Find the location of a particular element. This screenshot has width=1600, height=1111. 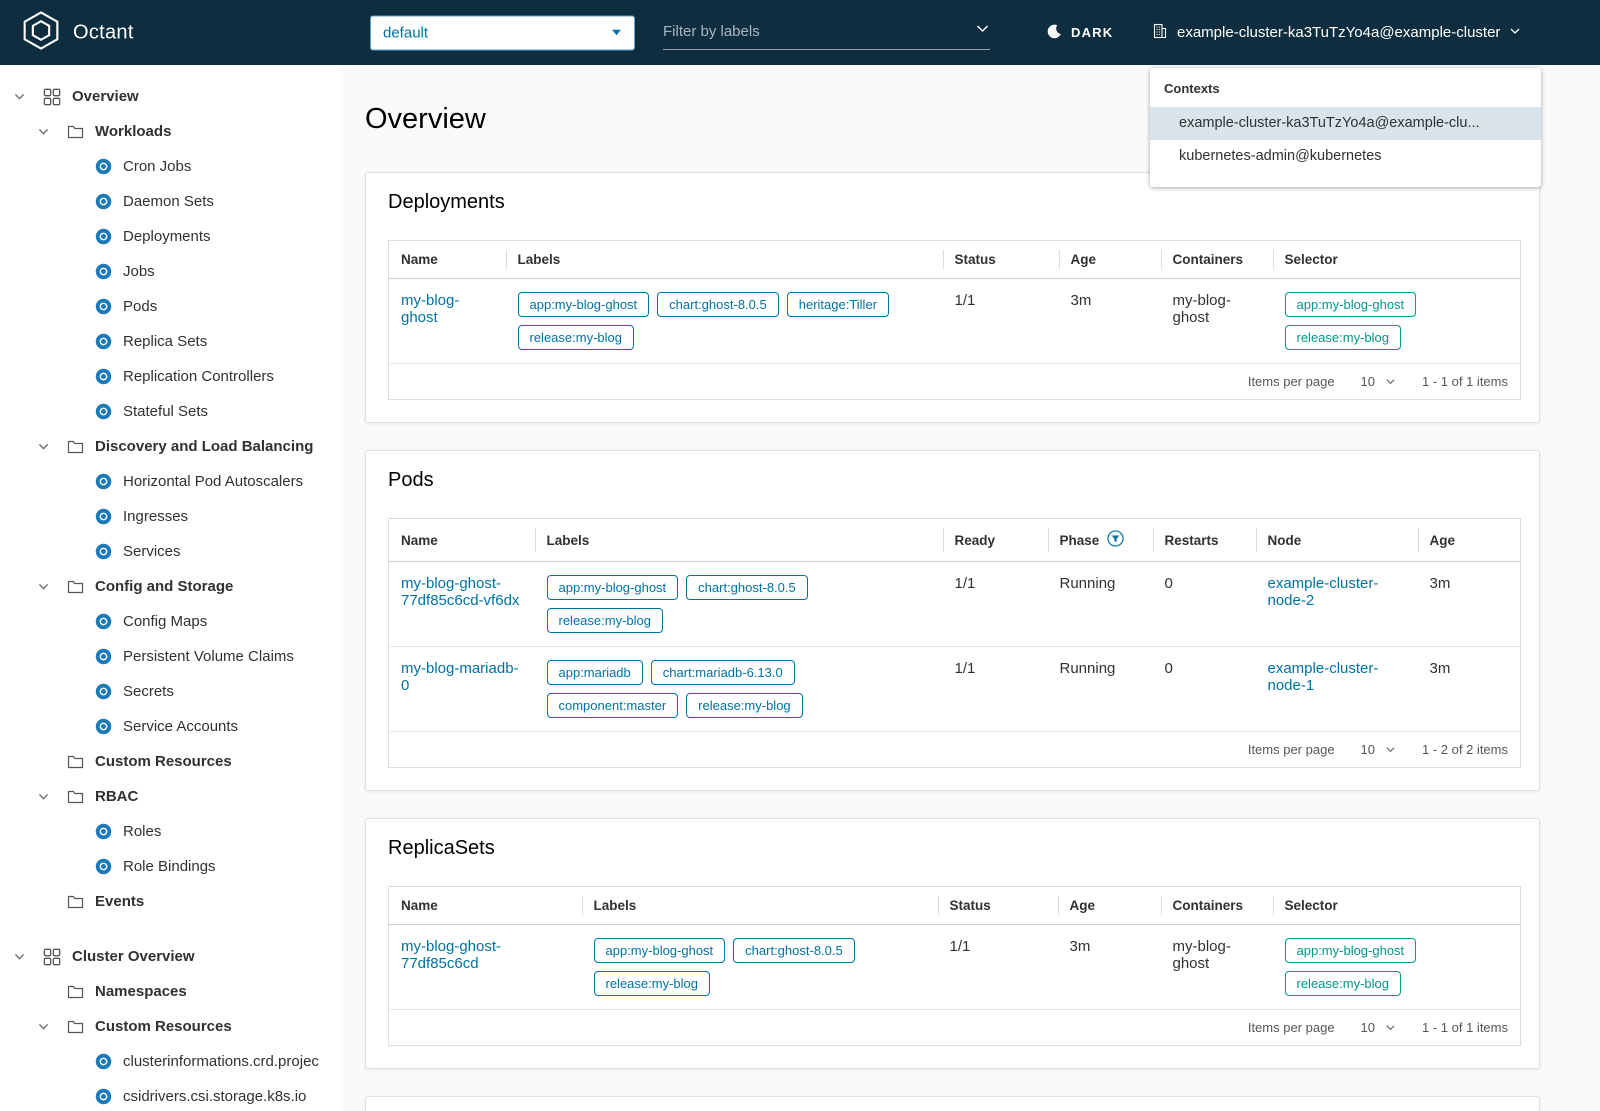

sidebar-item-roles: Roles is located at coordinates (170, 831).